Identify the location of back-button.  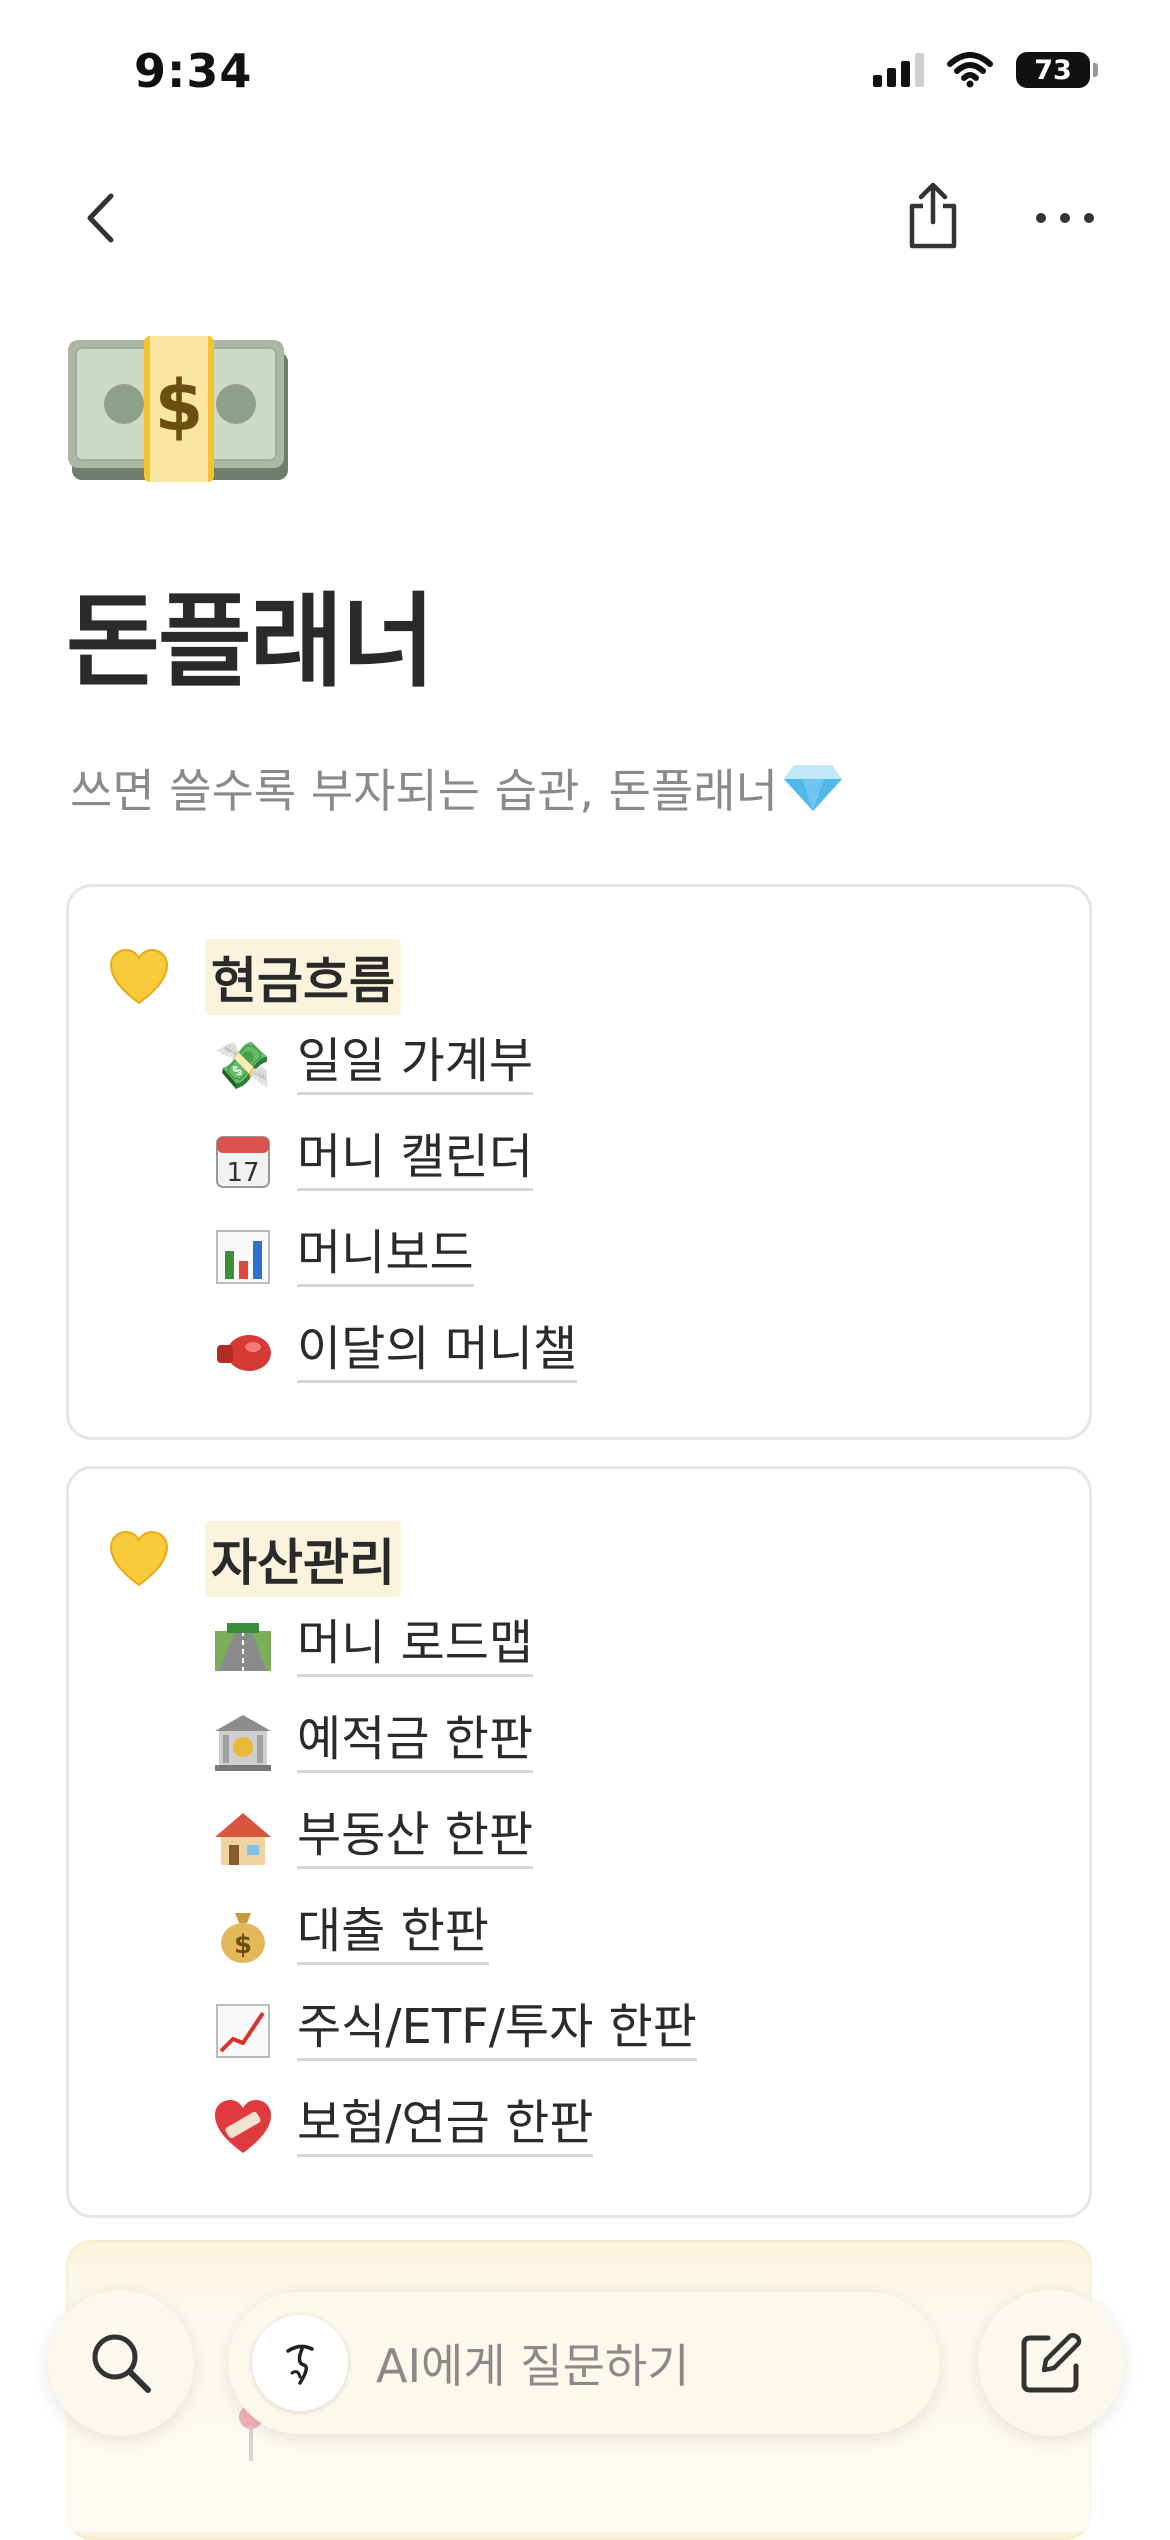
(100, 218).